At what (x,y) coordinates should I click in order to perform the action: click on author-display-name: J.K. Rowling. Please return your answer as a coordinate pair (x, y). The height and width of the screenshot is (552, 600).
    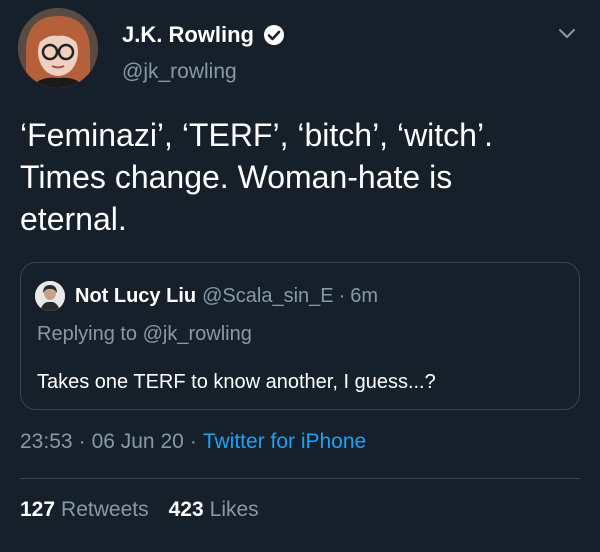
    Looking at the image, I should click on (188, 35).